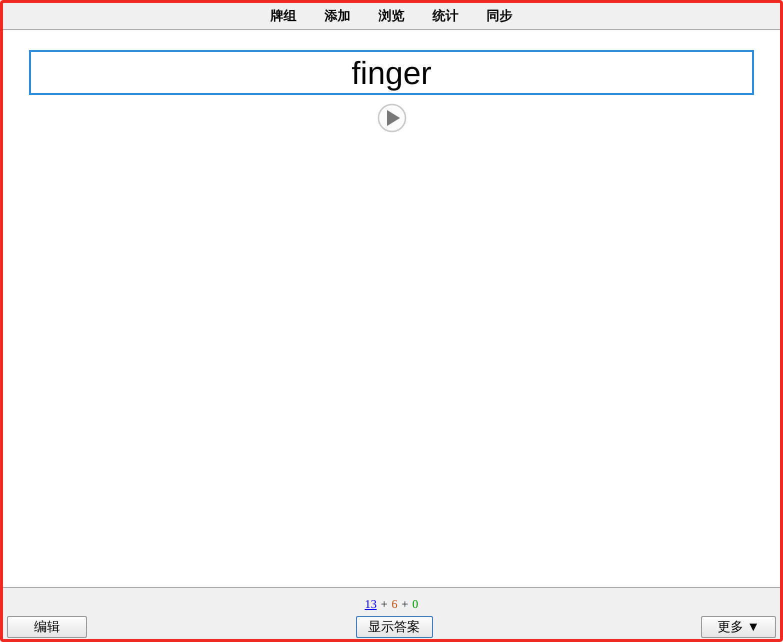 The width and height of the screenshot is (783, 642). What do you see at coordinates (338, 16) in the screenshot?
I see `nav-link: 添加` at bounding box center [338, 16].